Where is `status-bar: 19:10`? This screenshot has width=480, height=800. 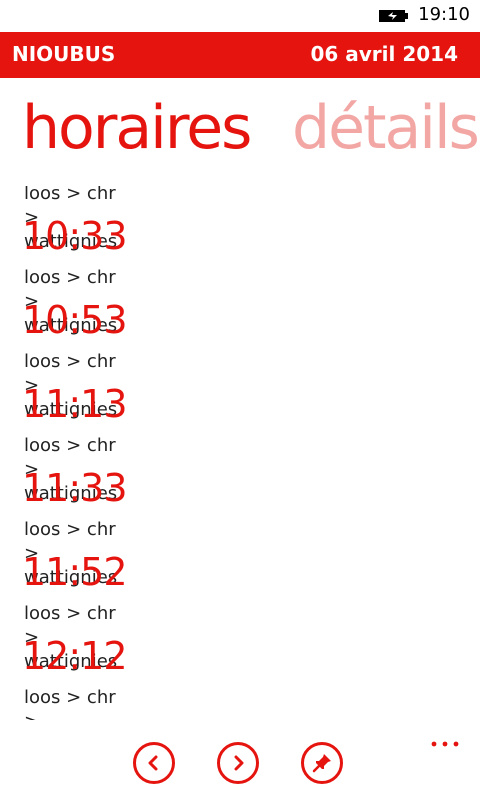 status-bar: 19:10 is located at coordinates (240, 16).